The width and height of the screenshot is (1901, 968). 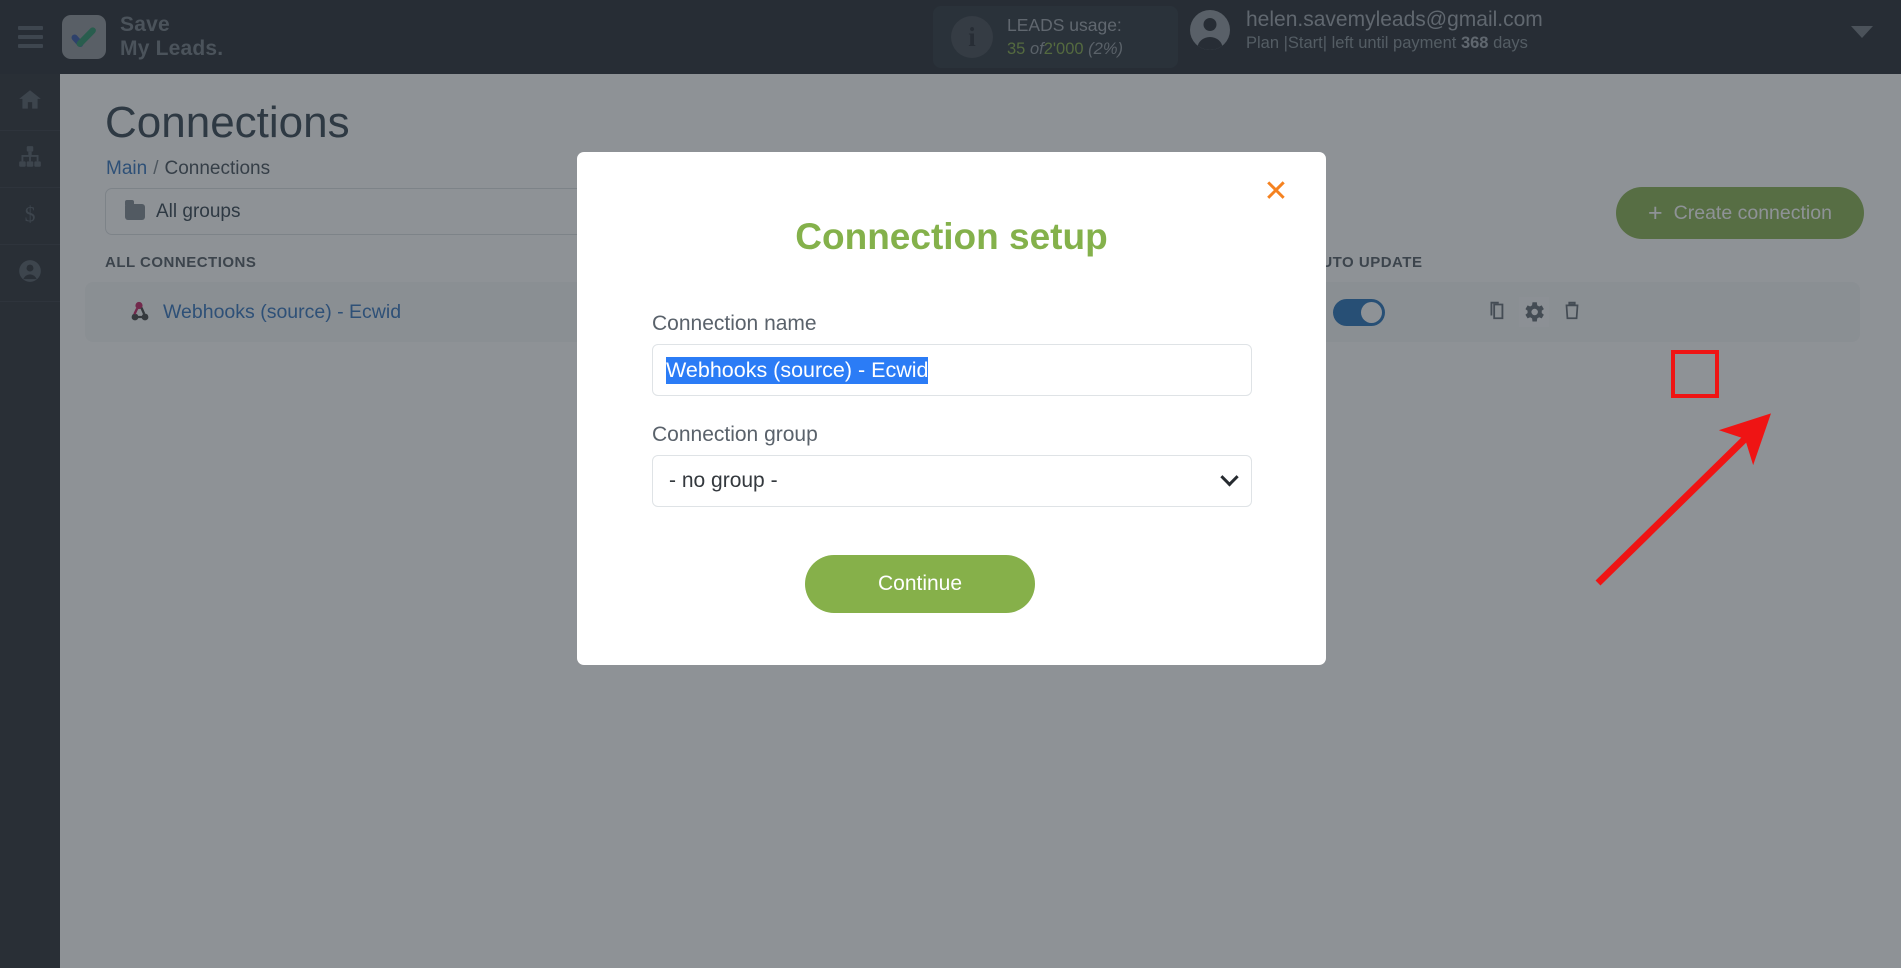 What do you see at coordinates (734, 323) in the screenshot?
I see `connection-name-label: Connection name` at bounding box center [734, 323].